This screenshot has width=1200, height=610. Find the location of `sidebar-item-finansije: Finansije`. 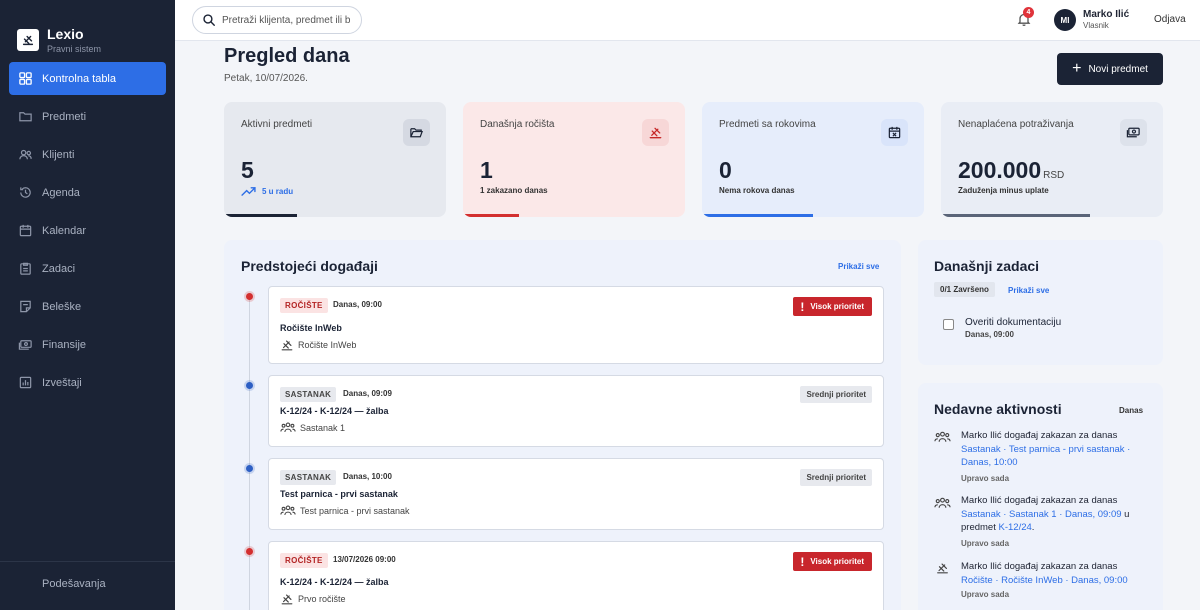

sidebar-item-finansije: Finansije is located at coordinates (87, 344).